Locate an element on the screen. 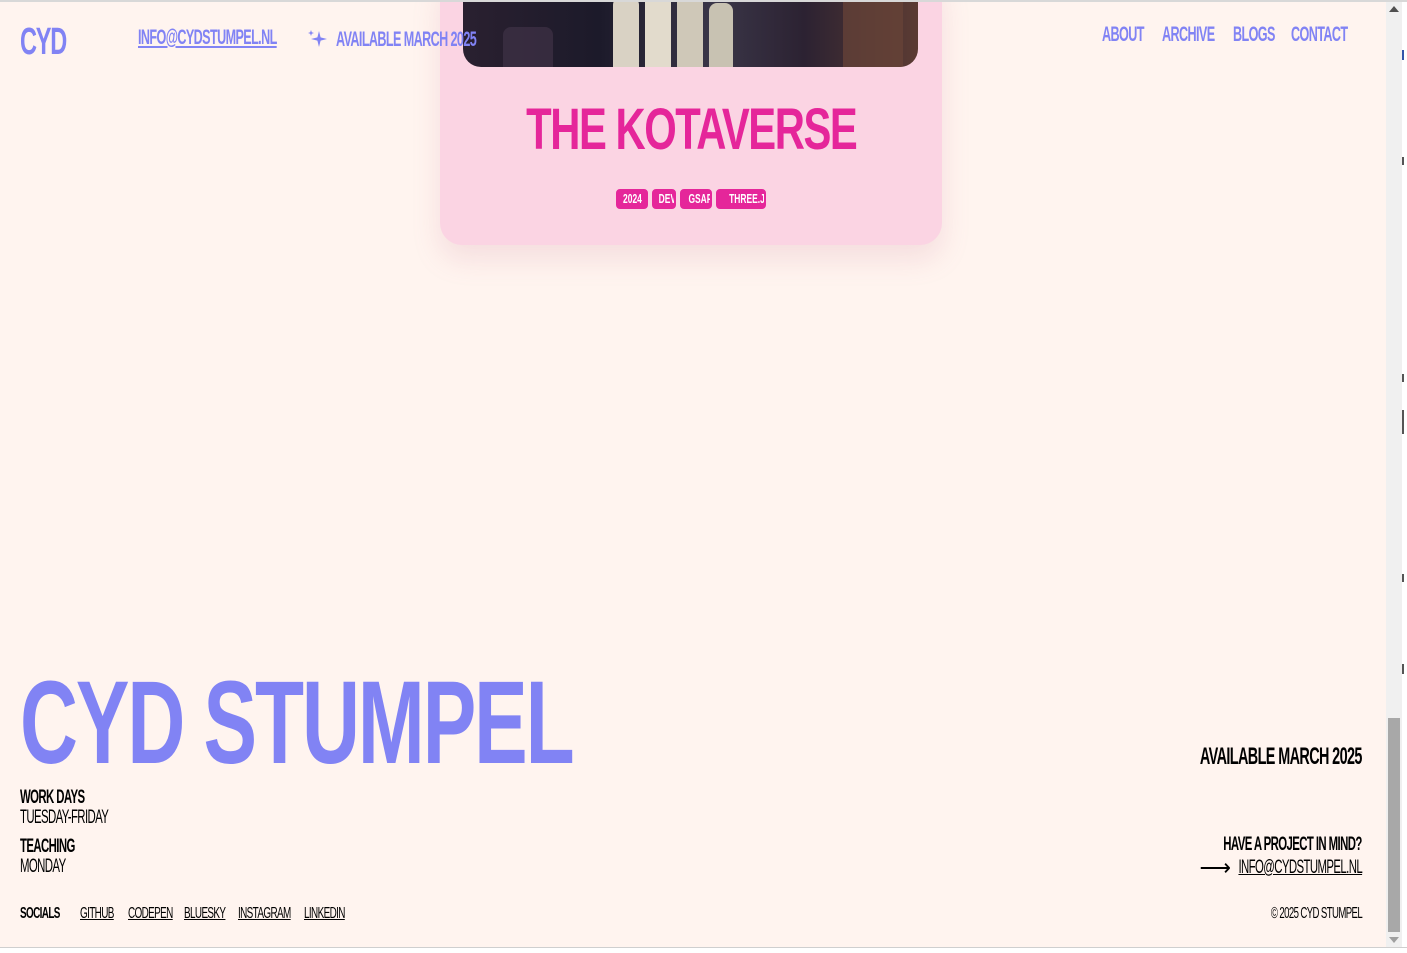  scroll-up-arrow-icon is located at coordinates (1394, 9).